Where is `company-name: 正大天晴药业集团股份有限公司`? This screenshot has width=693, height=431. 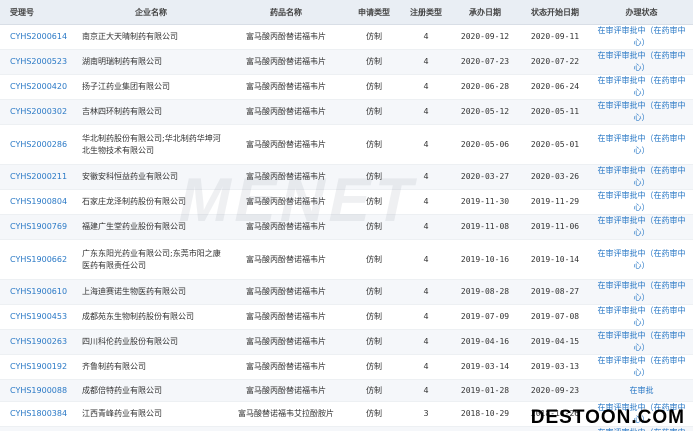
company-name: 正大天晴药业集团股份有限公司 is located at coordinates (151, 428).